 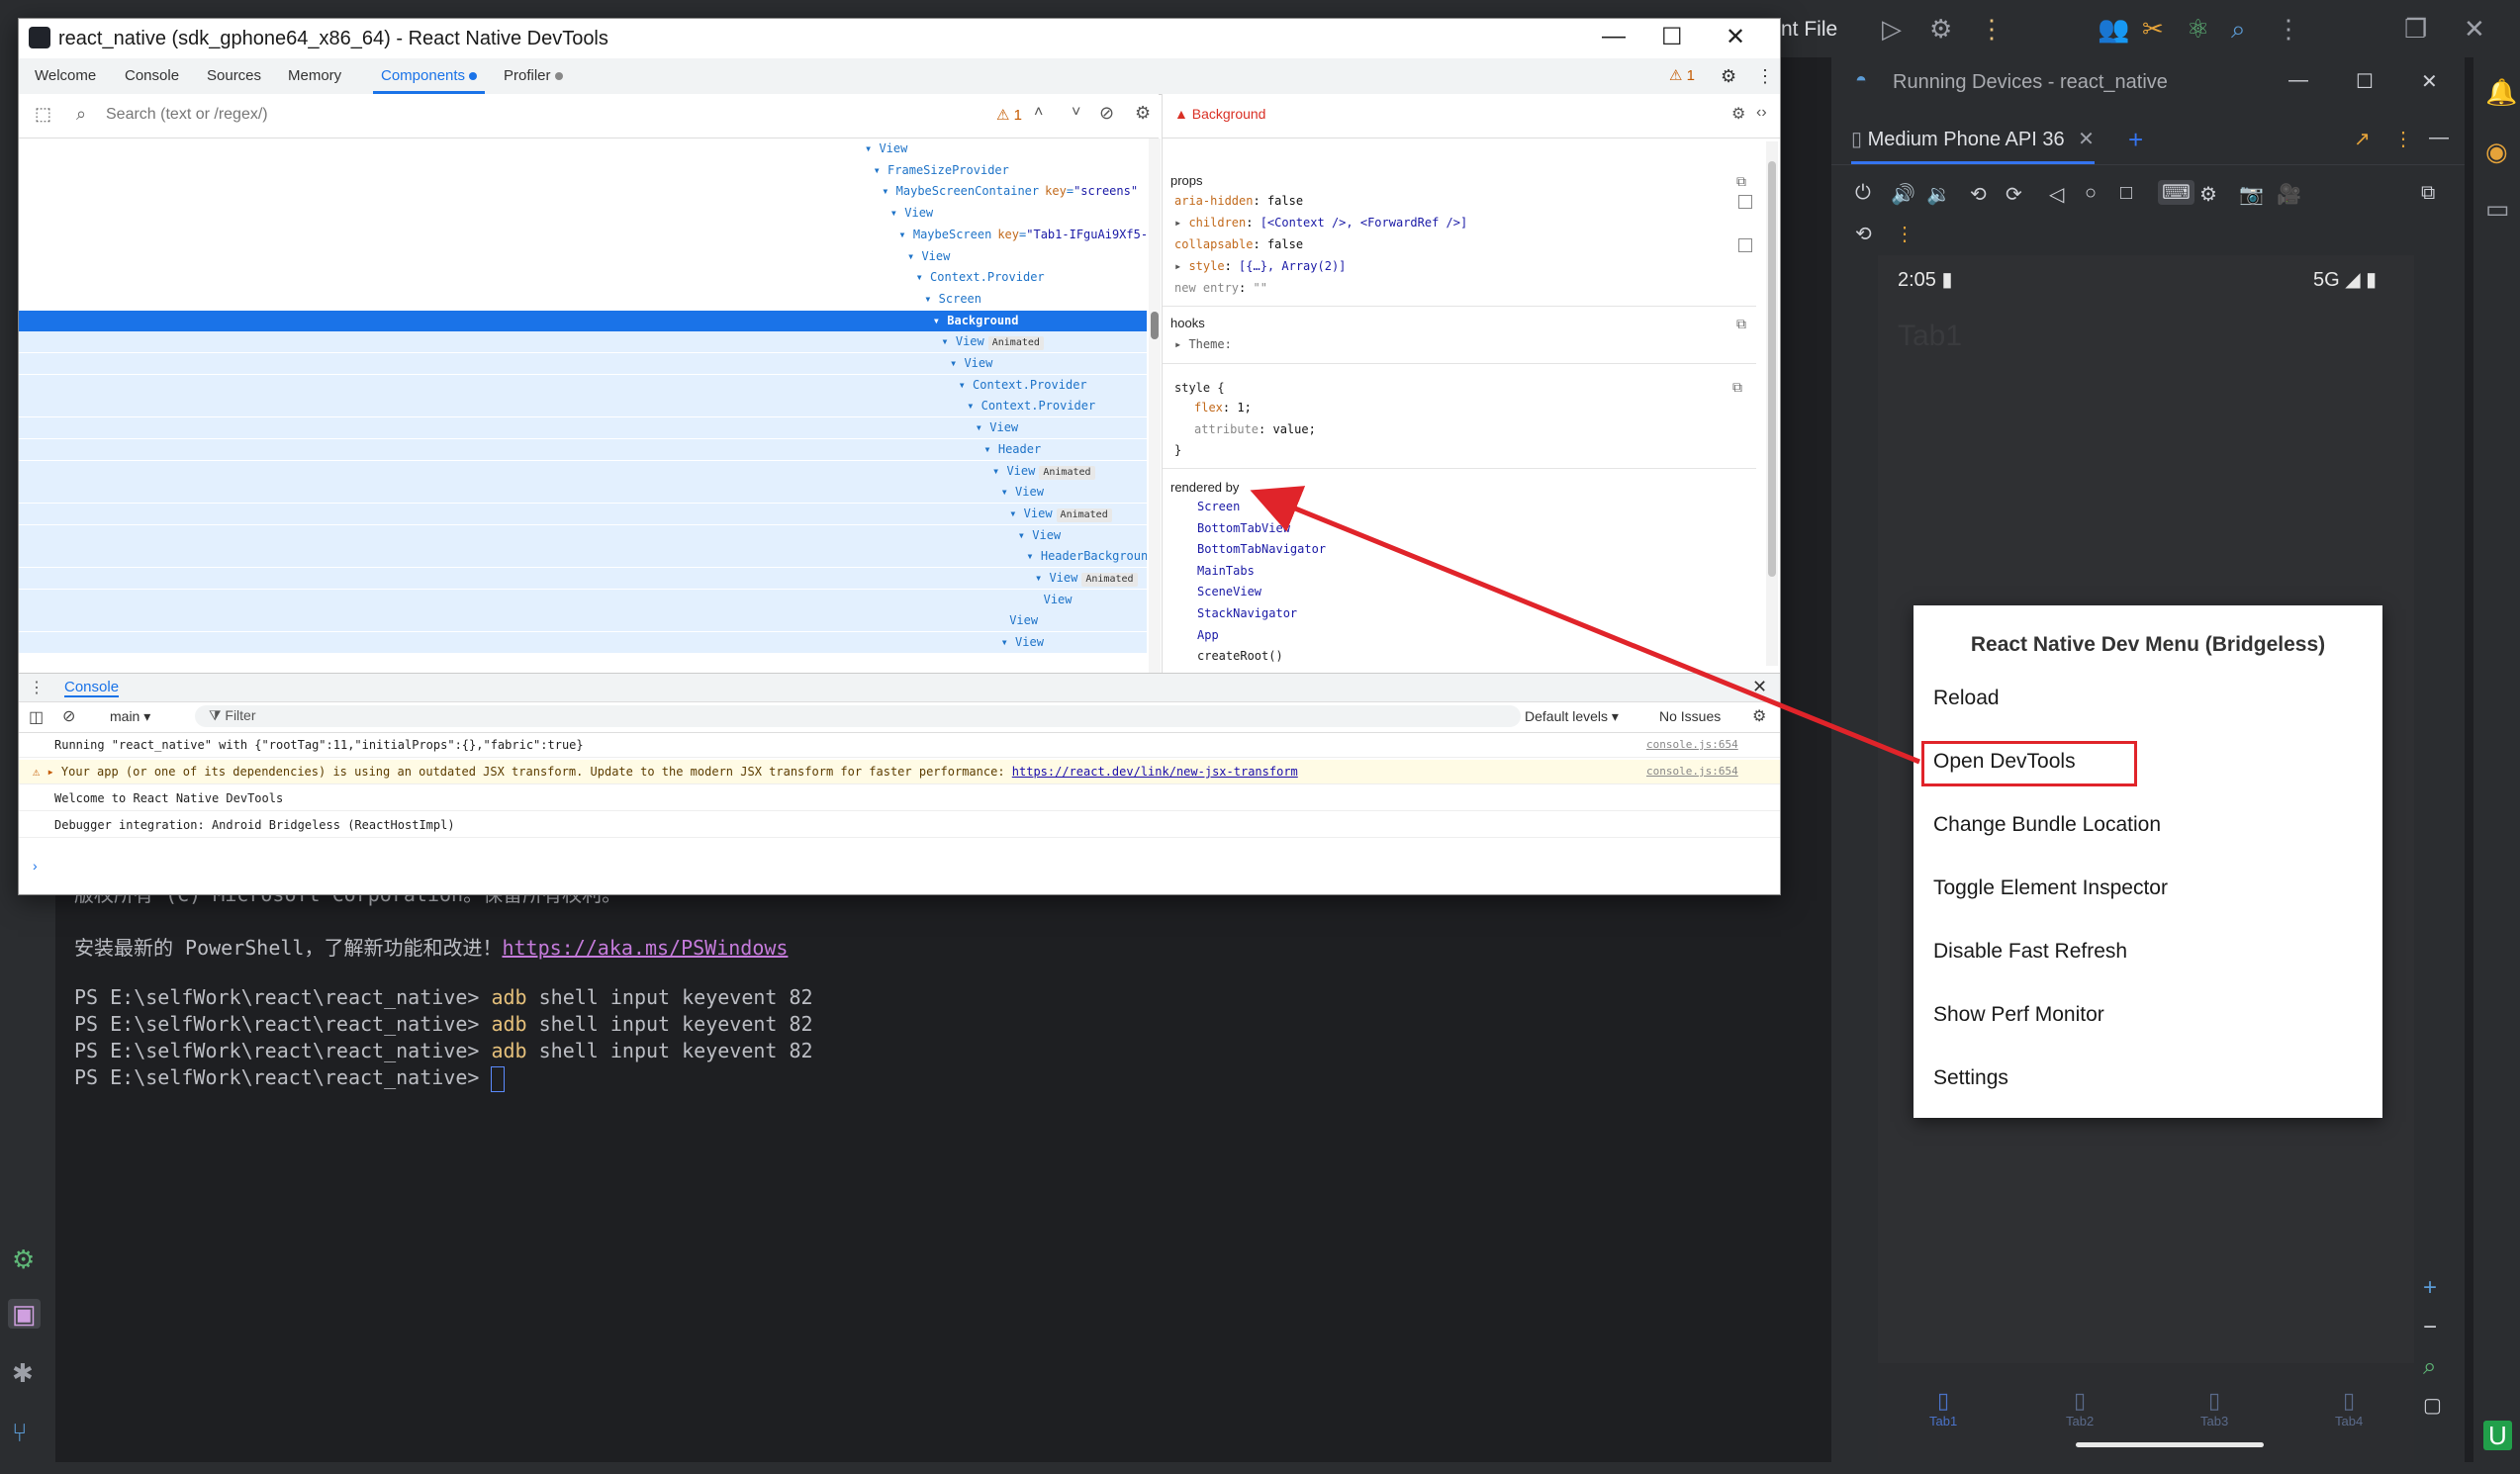 What do you see at coordinates (1943, 1408) in the screenshot?
I see `tab-1: ▯ Tab1` at bounding box center [1943, 1408].